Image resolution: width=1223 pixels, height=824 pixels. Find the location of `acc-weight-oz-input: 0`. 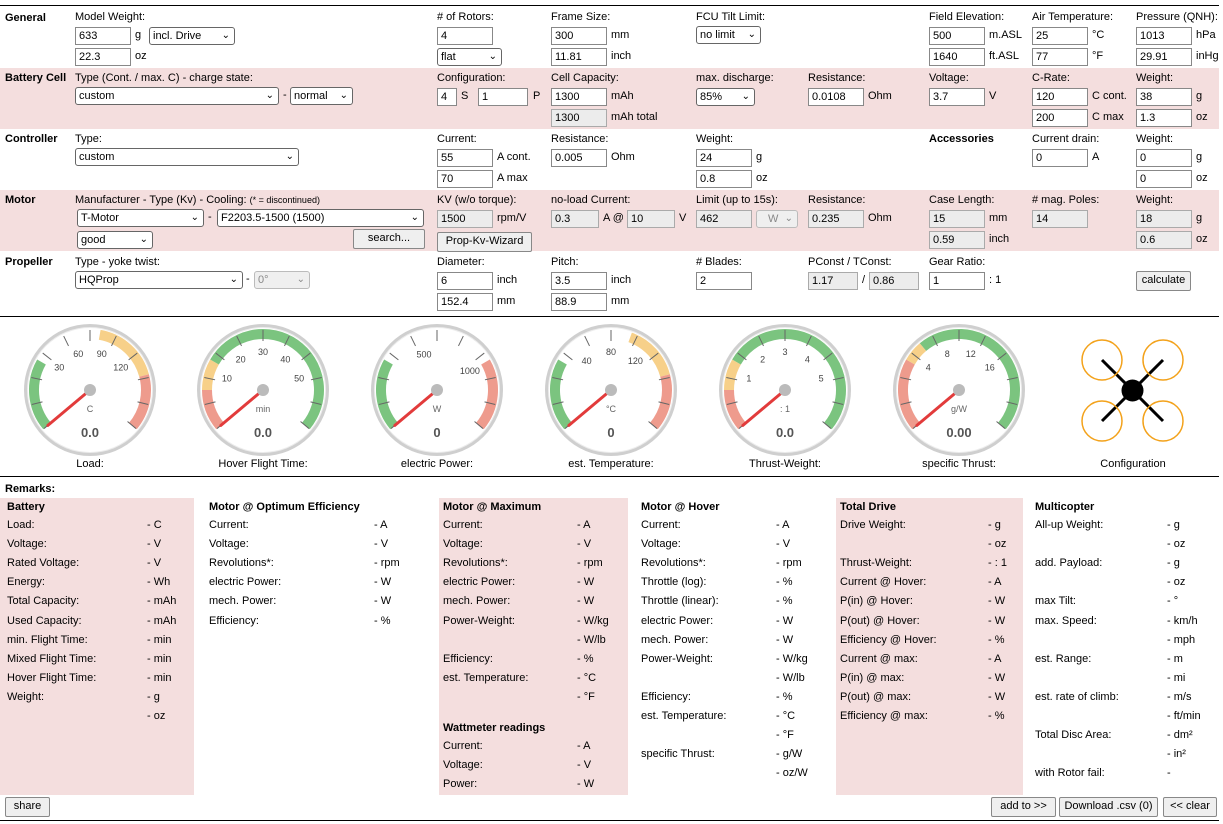

acc-weight-oz-input: 0 is located at coordinates (1164, 179).